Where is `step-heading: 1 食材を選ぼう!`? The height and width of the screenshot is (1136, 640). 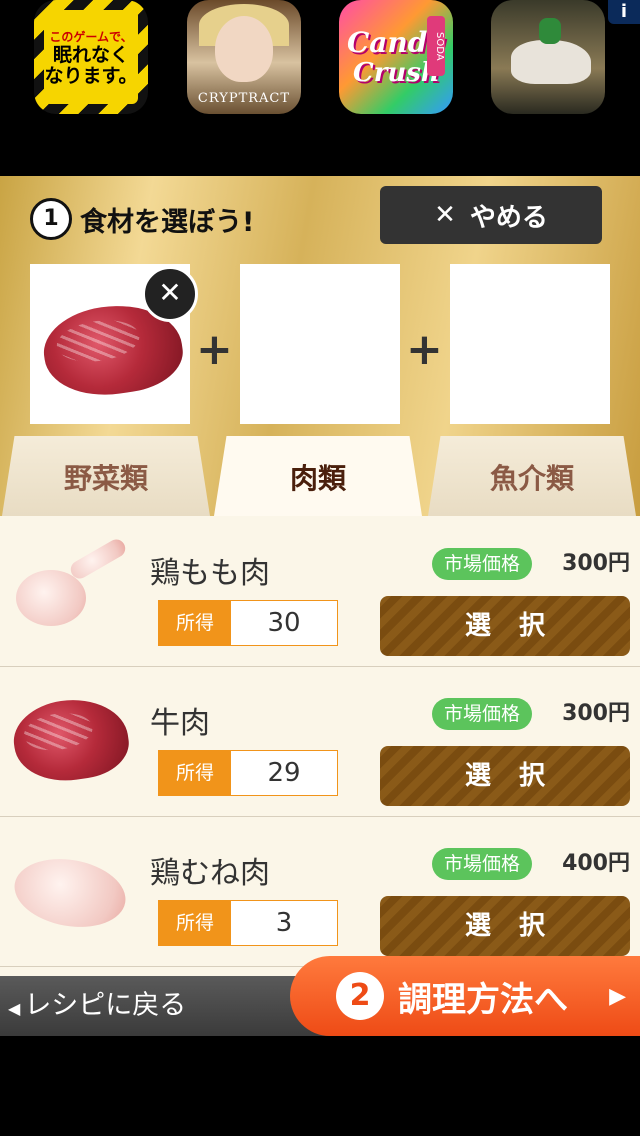
step-heading: 1 食材を選ぼう! is located at coordinates (142, 219).